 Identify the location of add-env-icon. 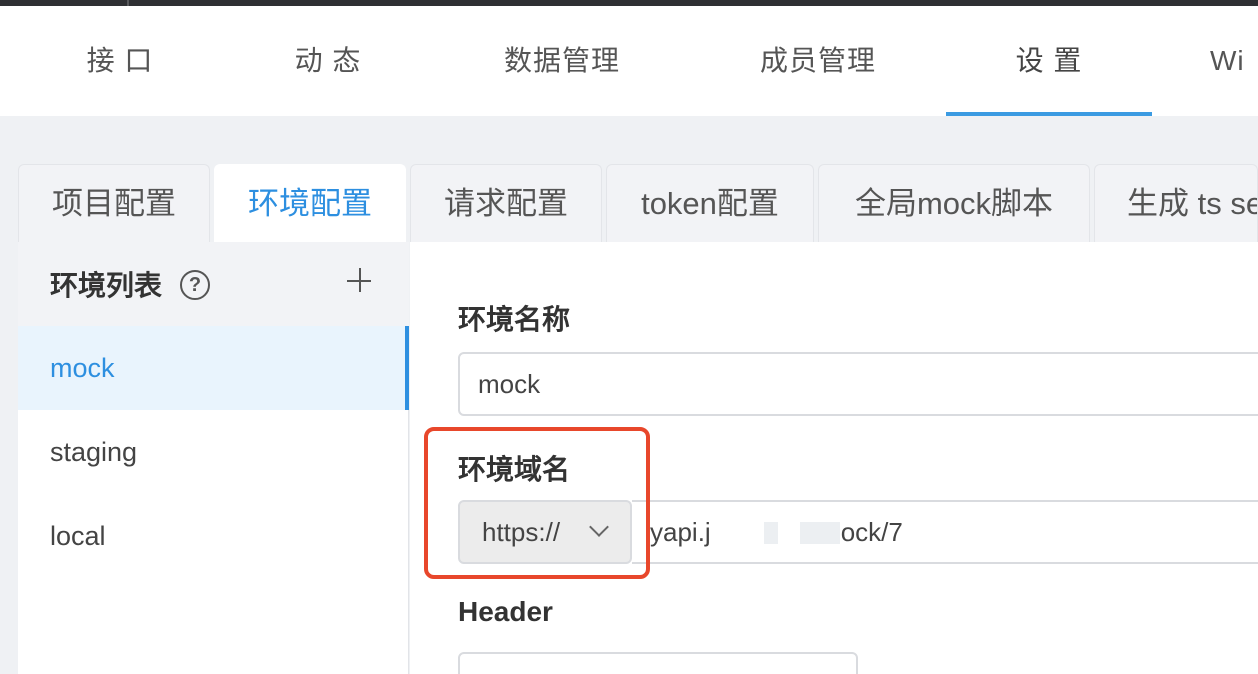
(360, 280).